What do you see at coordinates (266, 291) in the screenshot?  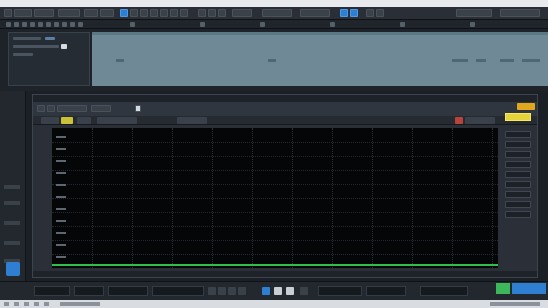 I see `loop-toggle-icon` at bounding box center [266, 291].